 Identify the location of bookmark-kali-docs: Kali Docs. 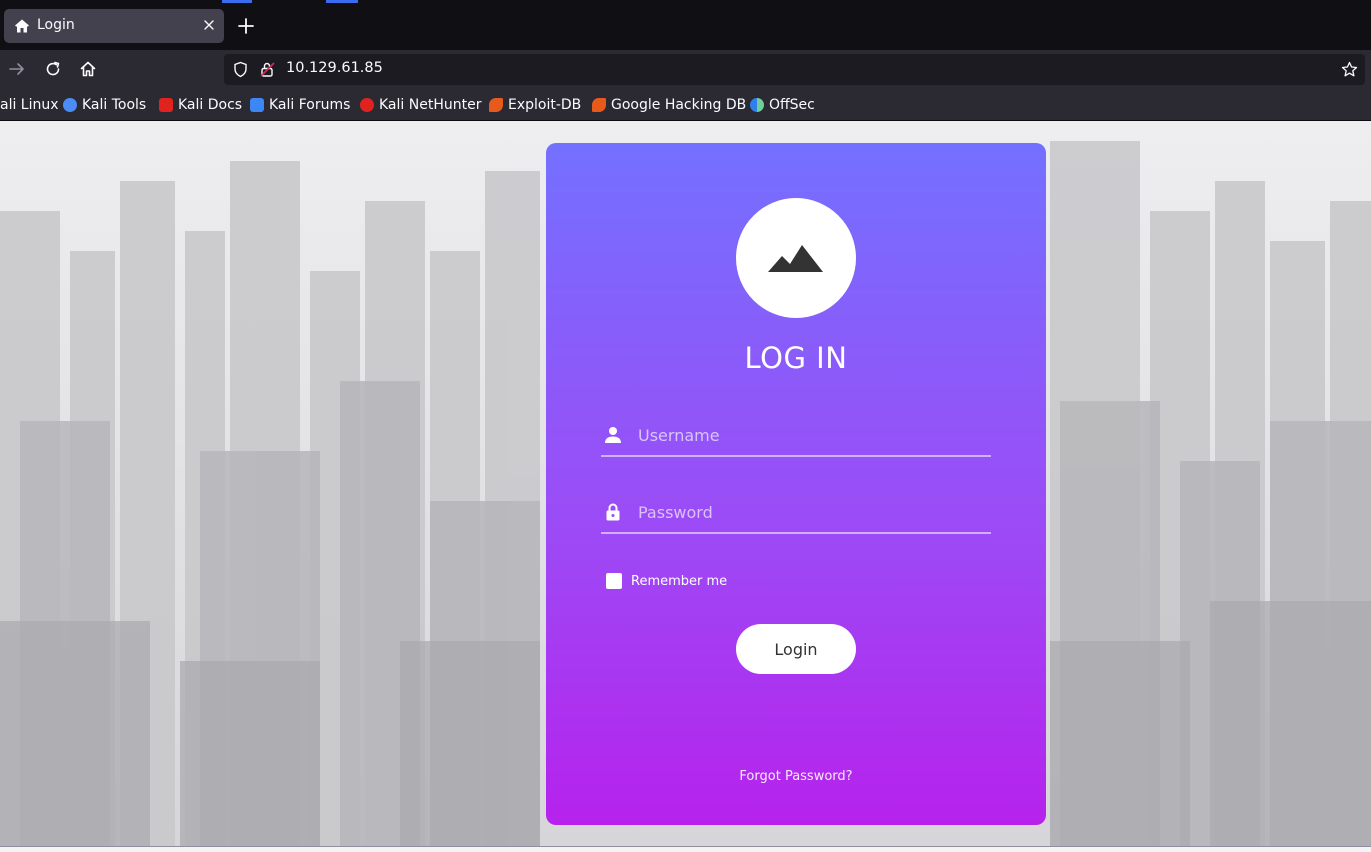
(200, 105).